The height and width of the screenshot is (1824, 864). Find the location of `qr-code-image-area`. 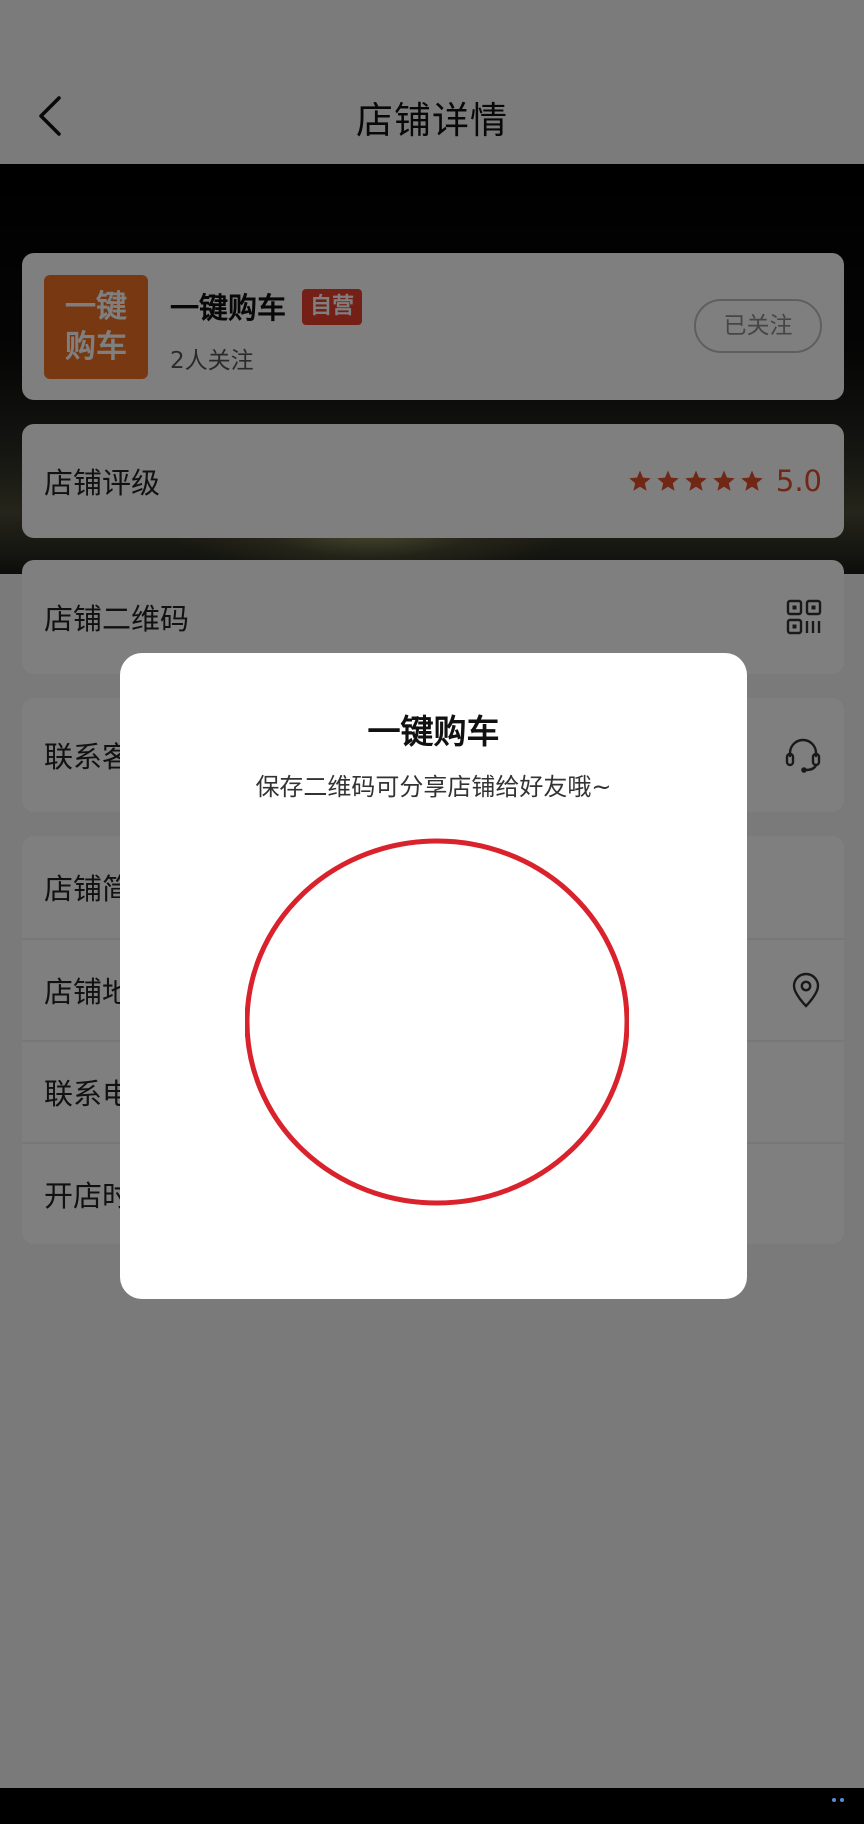

qr-code-image-area is located at coordinates (437, 1022).